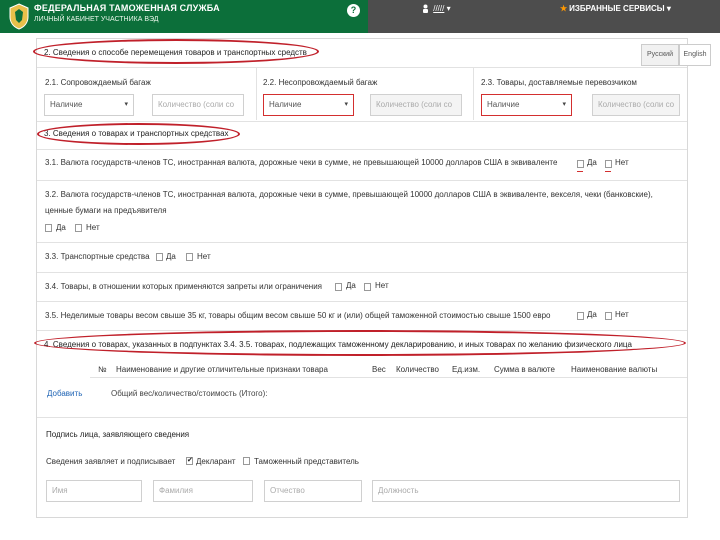 This screenshot has height=540, width=720. I want to click on q32-yes-checkbox, so click(48, 228).